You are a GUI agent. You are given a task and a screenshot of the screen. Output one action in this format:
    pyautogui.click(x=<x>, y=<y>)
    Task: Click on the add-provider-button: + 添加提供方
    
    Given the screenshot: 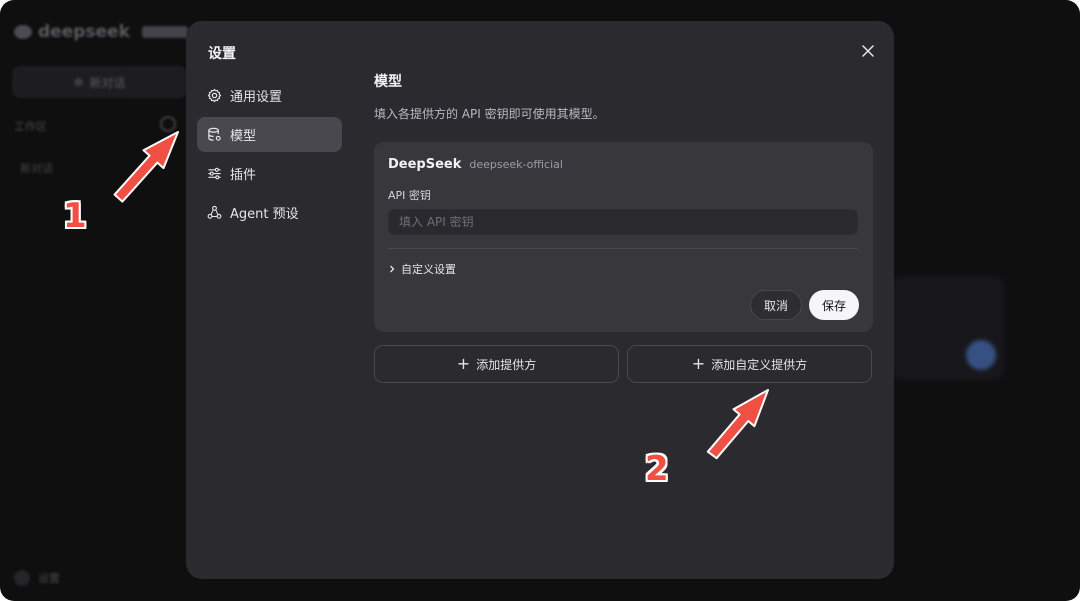 What is the action you would take?
    pyautogui.click(x=496, y=364)
    